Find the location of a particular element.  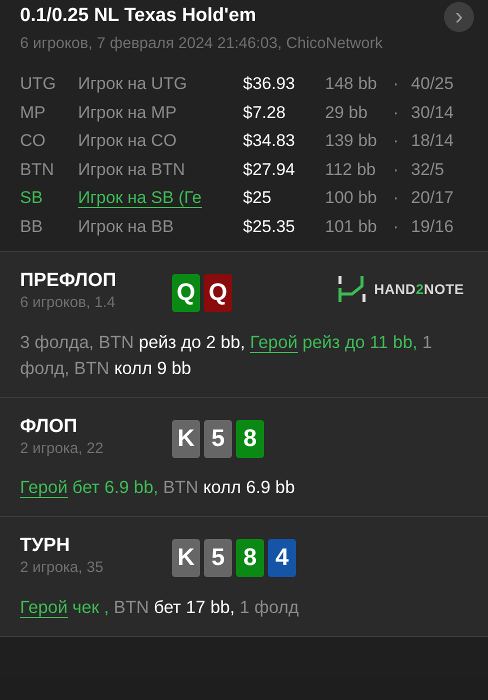

street-title: ФЛОП is located at coordinates (49, 427).